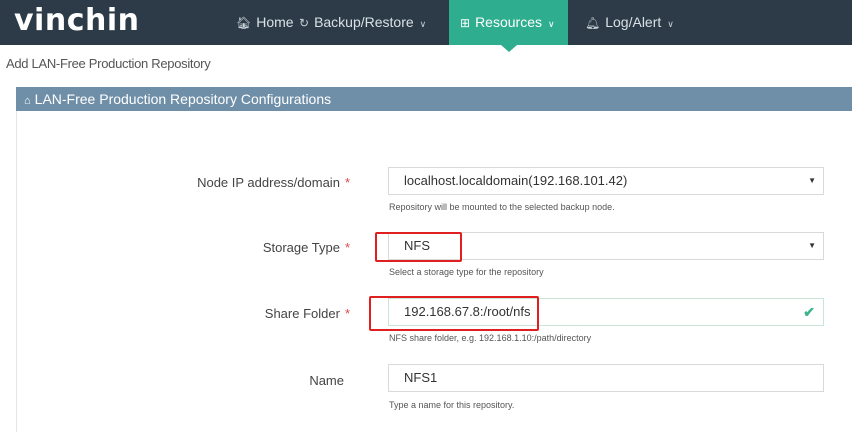 Image resolution: width=852 pixels, height=432 pixels. What do you see at coordinates (466, 272) in the screenshot?
I see `storage-type-help: Select a storage type for the repository` at bounding box center [466, 272].